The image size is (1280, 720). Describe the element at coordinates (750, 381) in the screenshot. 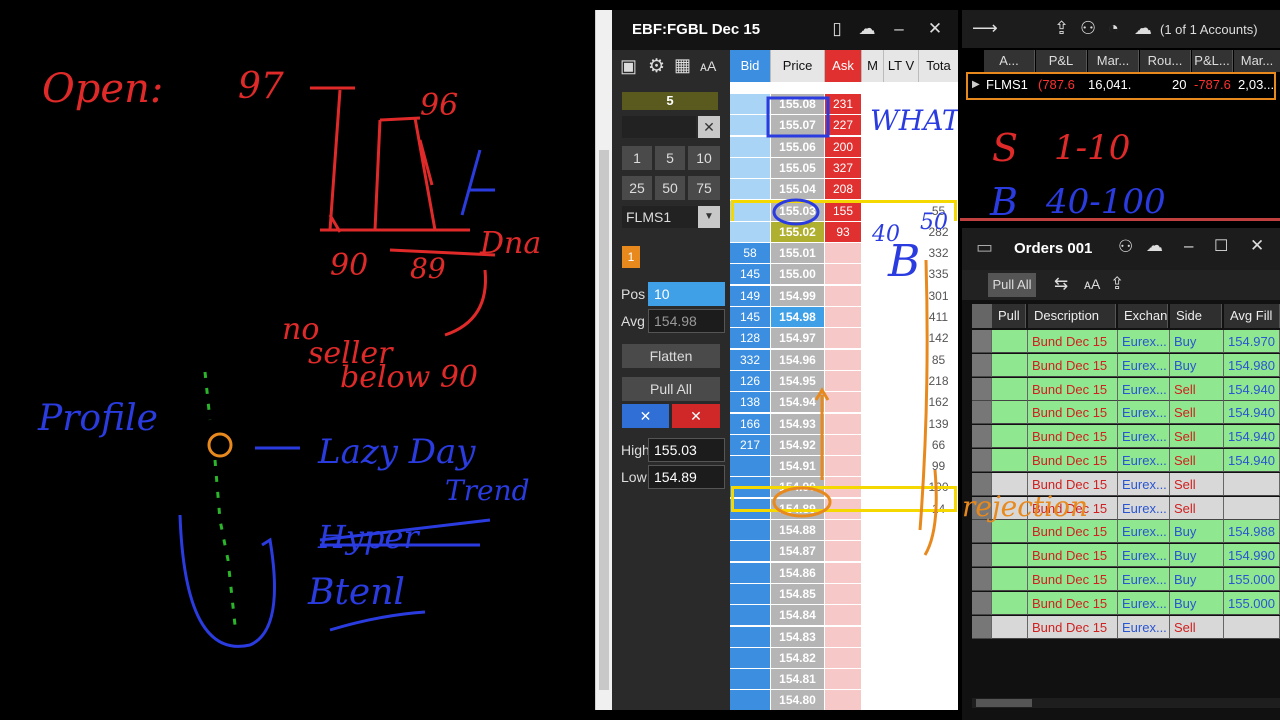

I see `ladder-bid-cell: 126` at that location.